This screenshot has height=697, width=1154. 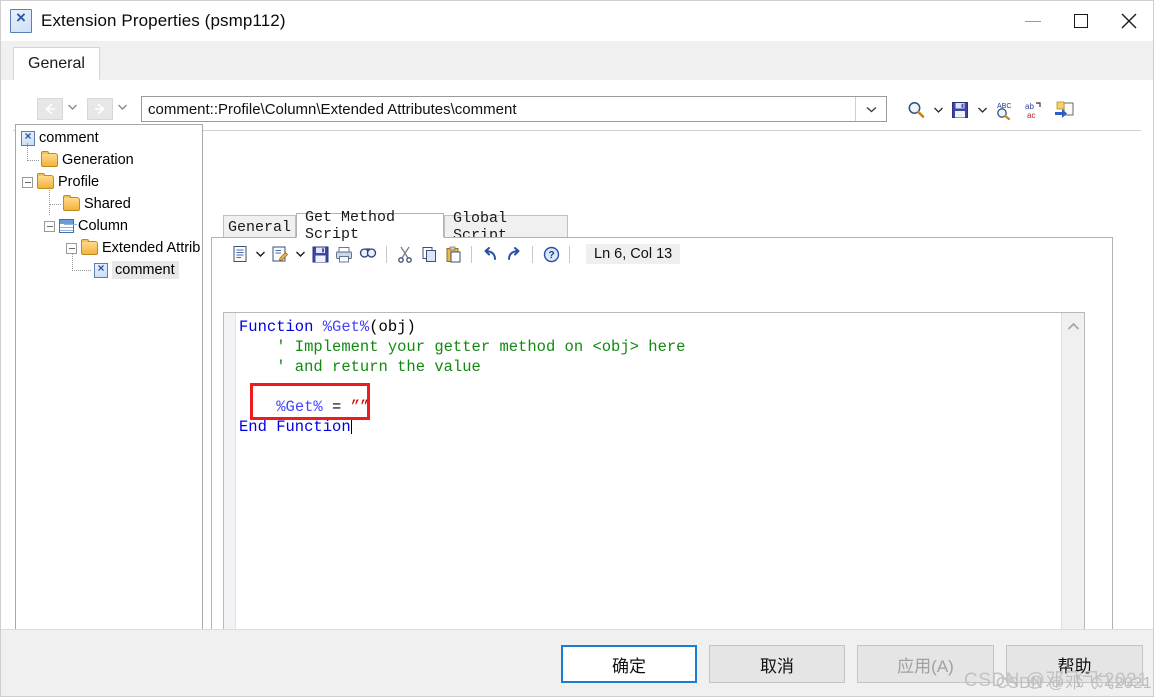 What do you see at coordinates (370, 226) in the screenshot?
I see `tab-get-method-script: Get Method Script` at bounding box center [370, 226].